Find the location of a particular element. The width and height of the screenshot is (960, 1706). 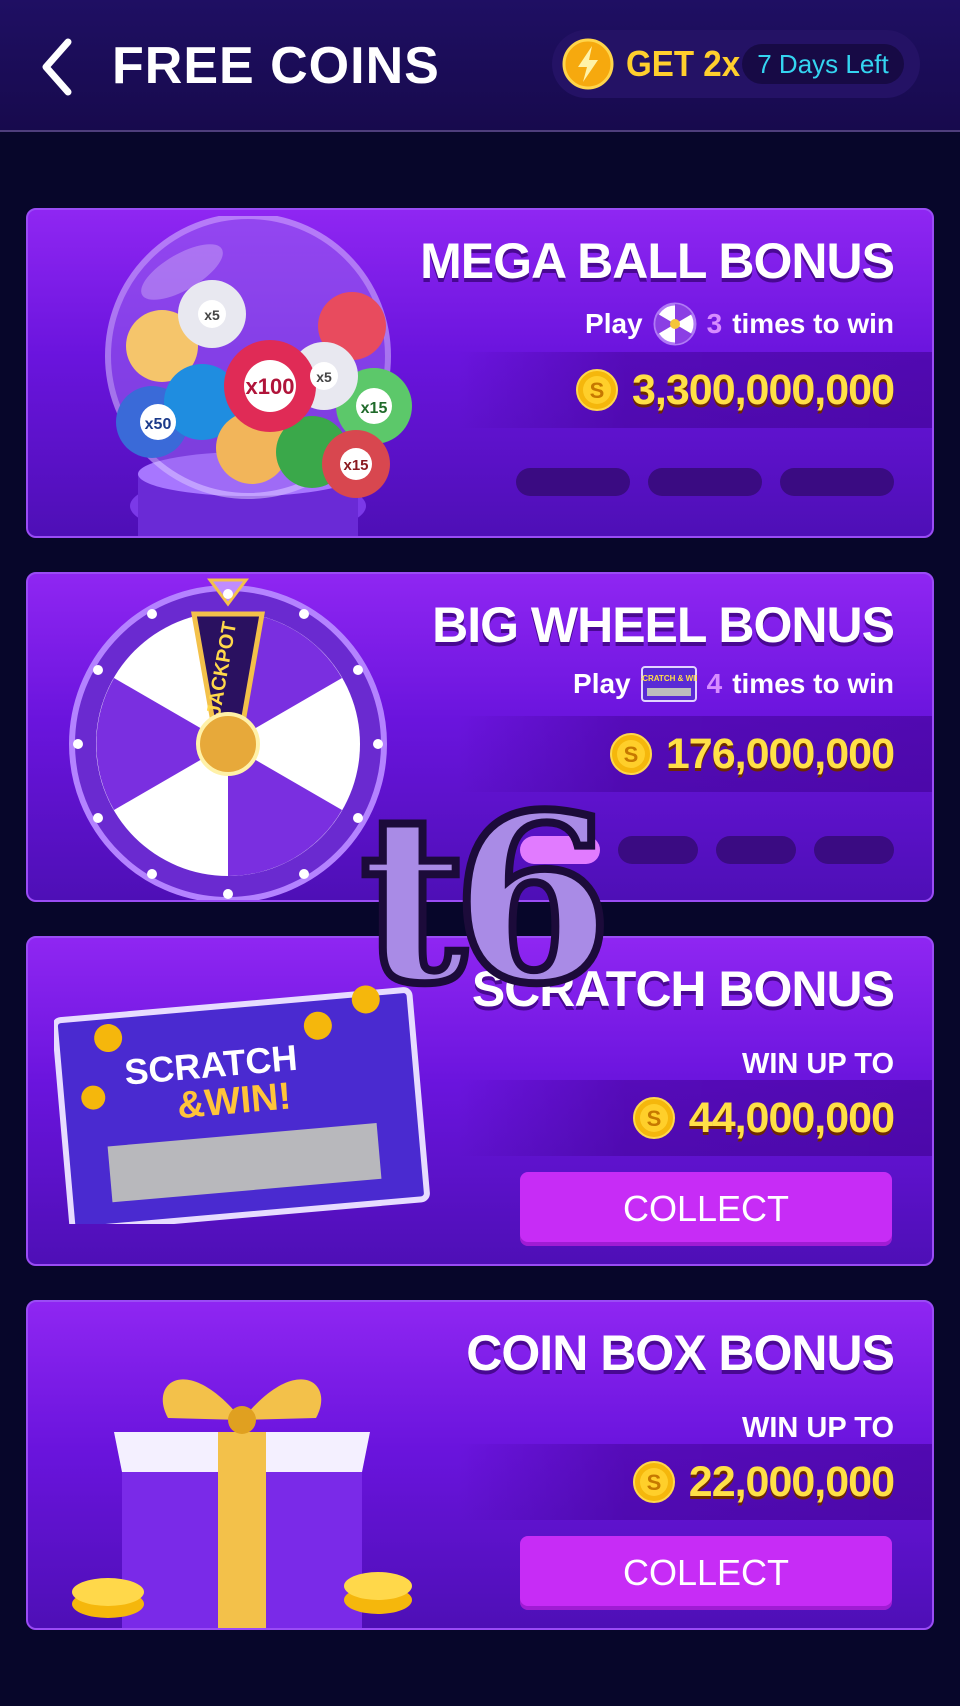

double-boost-offer: GET 2x 7 Days Left is located at coordinates (736, 64).